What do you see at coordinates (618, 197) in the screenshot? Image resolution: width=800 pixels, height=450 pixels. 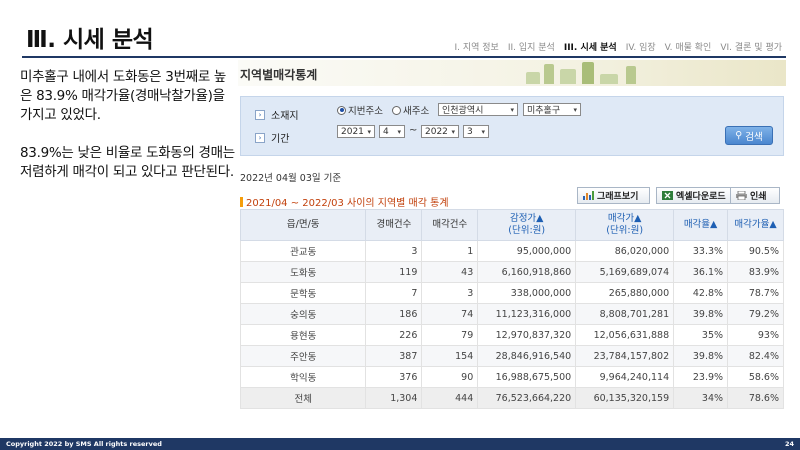 I see `graph-view-label: 그래프보기` at bounding box center [618, 197].